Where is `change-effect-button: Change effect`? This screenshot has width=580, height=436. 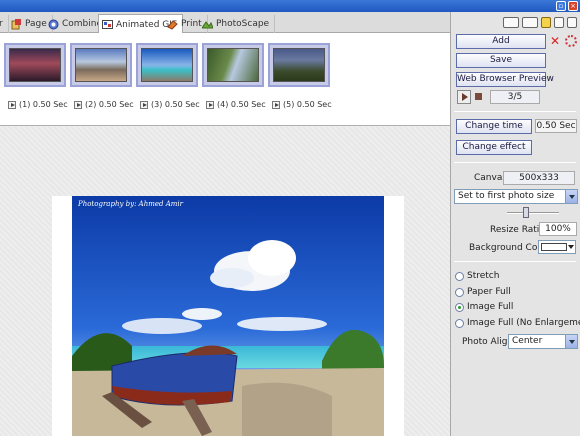
change-effect-button: Change effect is located at coordinates (494, 147).